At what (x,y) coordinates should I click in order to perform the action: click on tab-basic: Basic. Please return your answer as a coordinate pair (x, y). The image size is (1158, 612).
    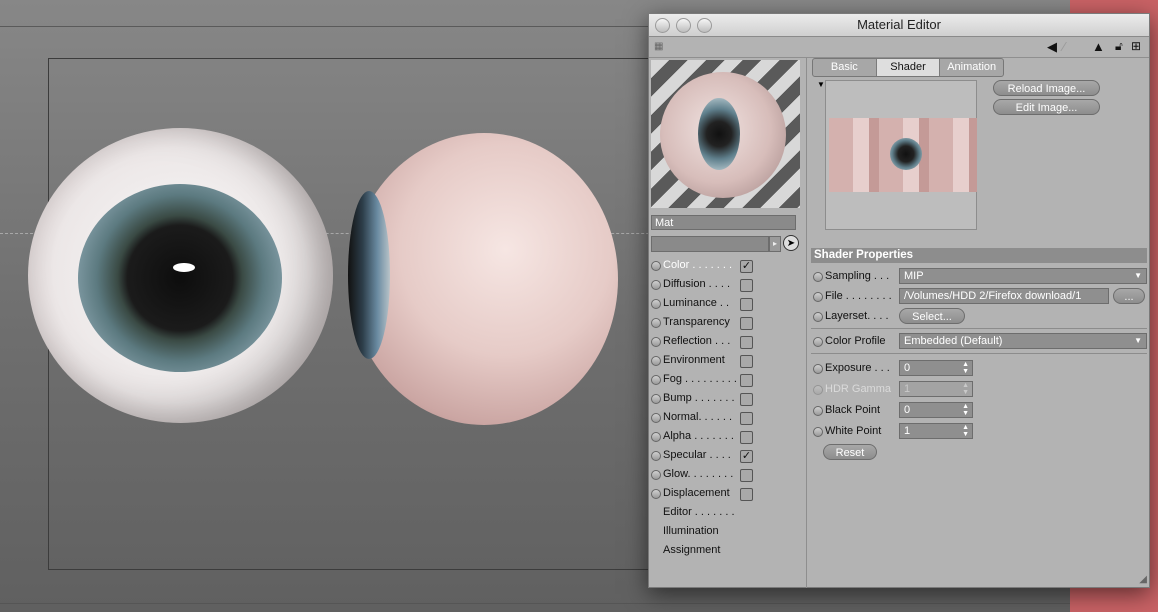
    Looking at the image, I should click on (845, 67).